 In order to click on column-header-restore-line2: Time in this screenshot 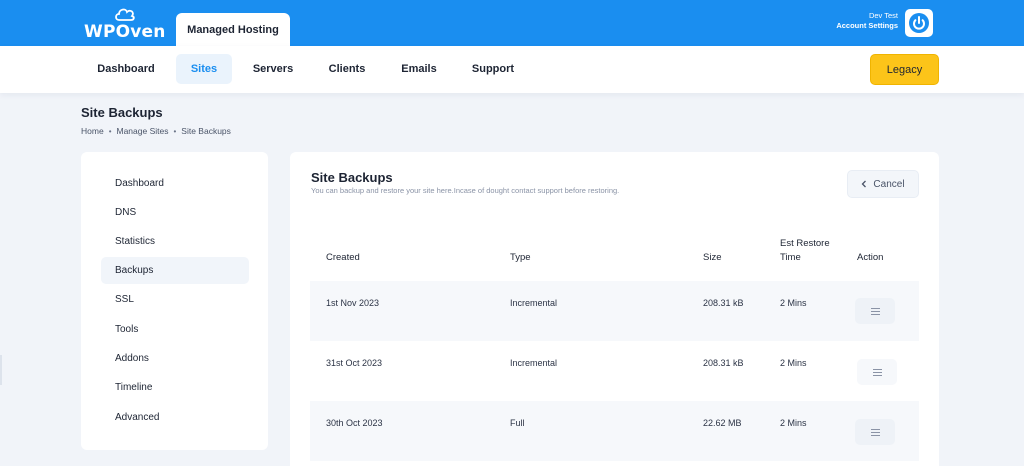, I will do `click(790, 257)`.